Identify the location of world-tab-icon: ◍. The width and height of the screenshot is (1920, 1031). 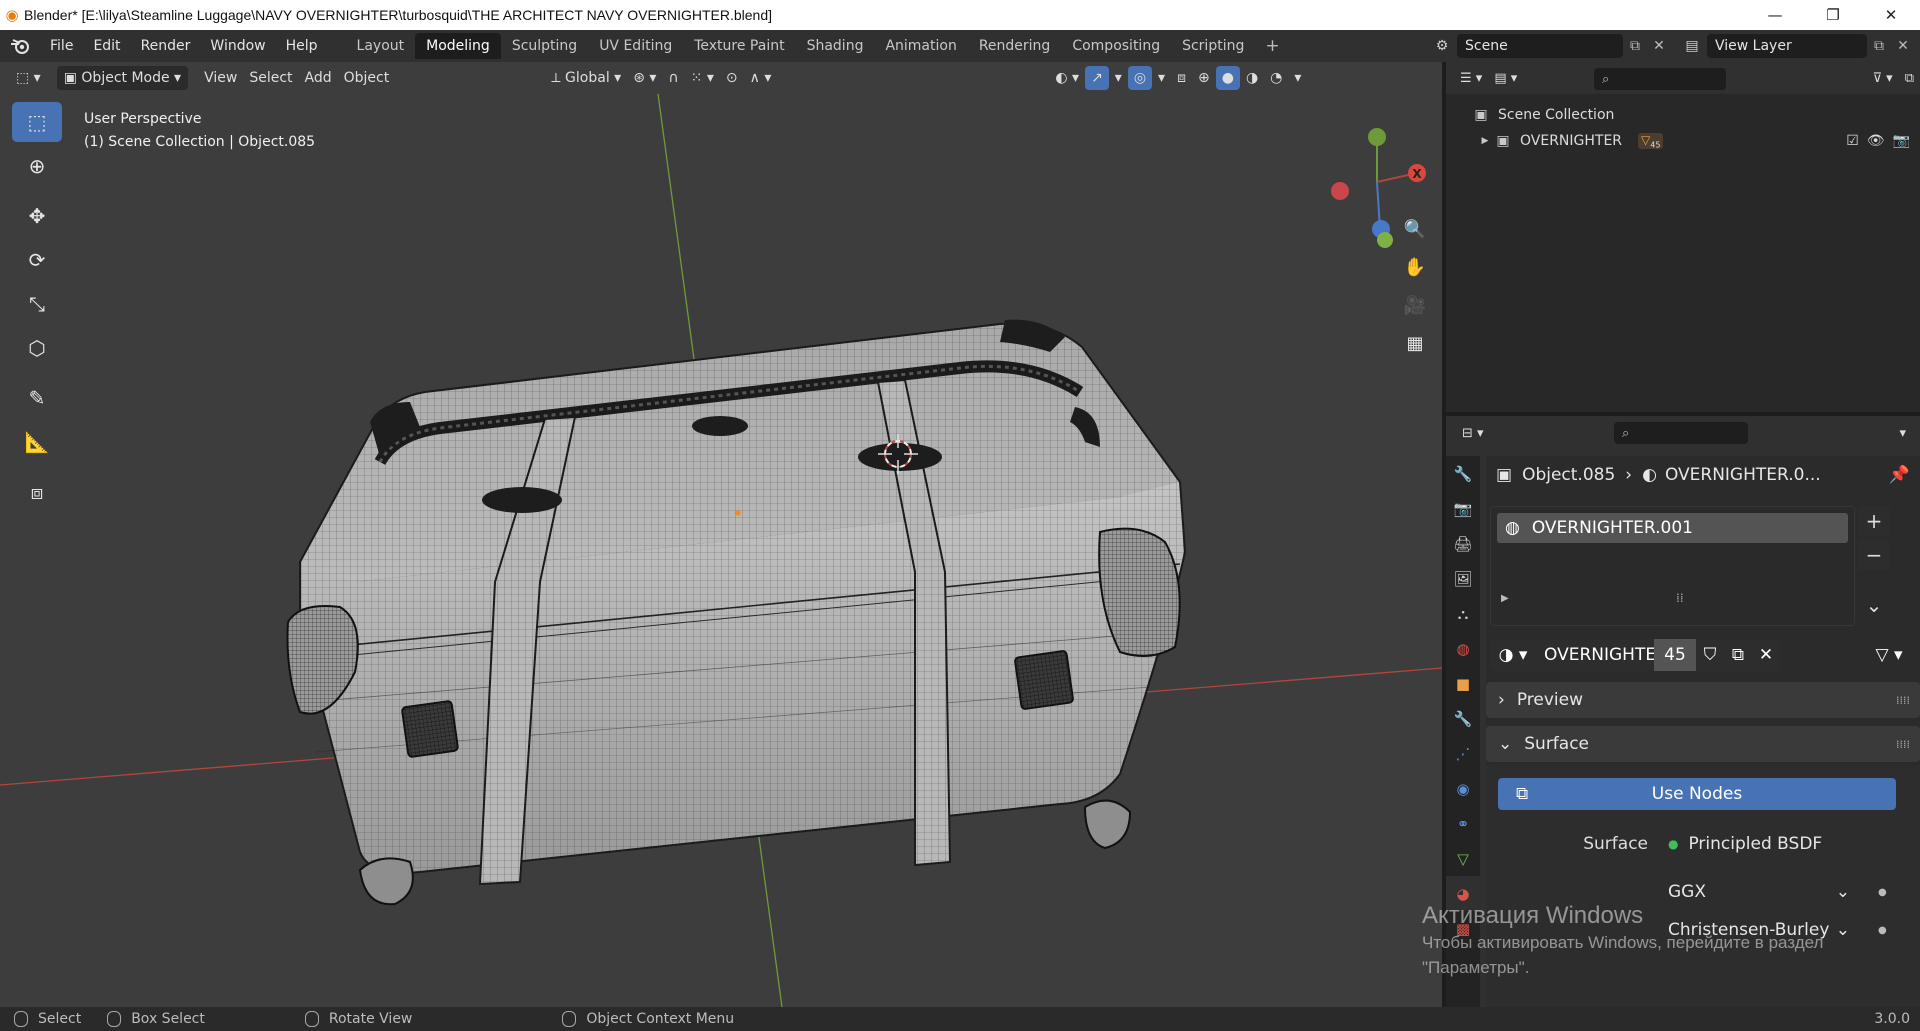
(1463, 648).